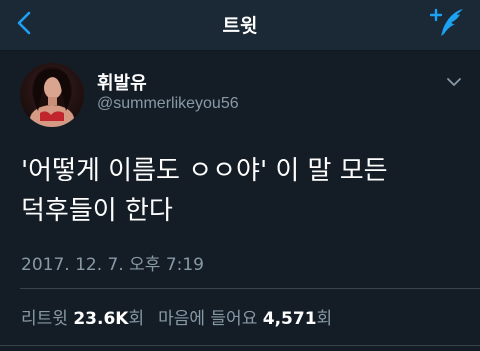 This screenshot has height=351, width=480. Describe the element at coordinates (112, 265) in the screenshot. I see `tweet-timestamp: 2017. 12. 7. 오후 7:19` at that location.